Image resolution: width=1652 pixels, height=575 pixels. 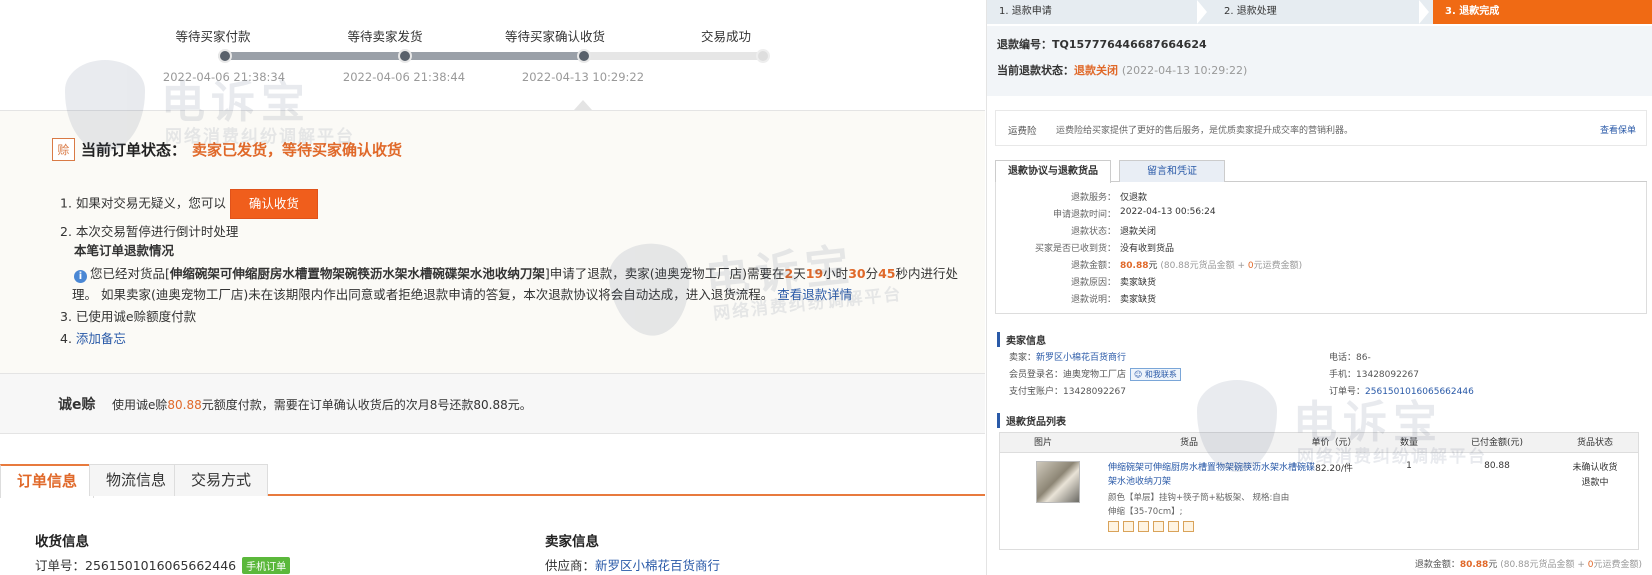 What do you see at coordinates (1151, 526) in the screenshot?
I see `service-icons` at bounding box center [1151, 526].